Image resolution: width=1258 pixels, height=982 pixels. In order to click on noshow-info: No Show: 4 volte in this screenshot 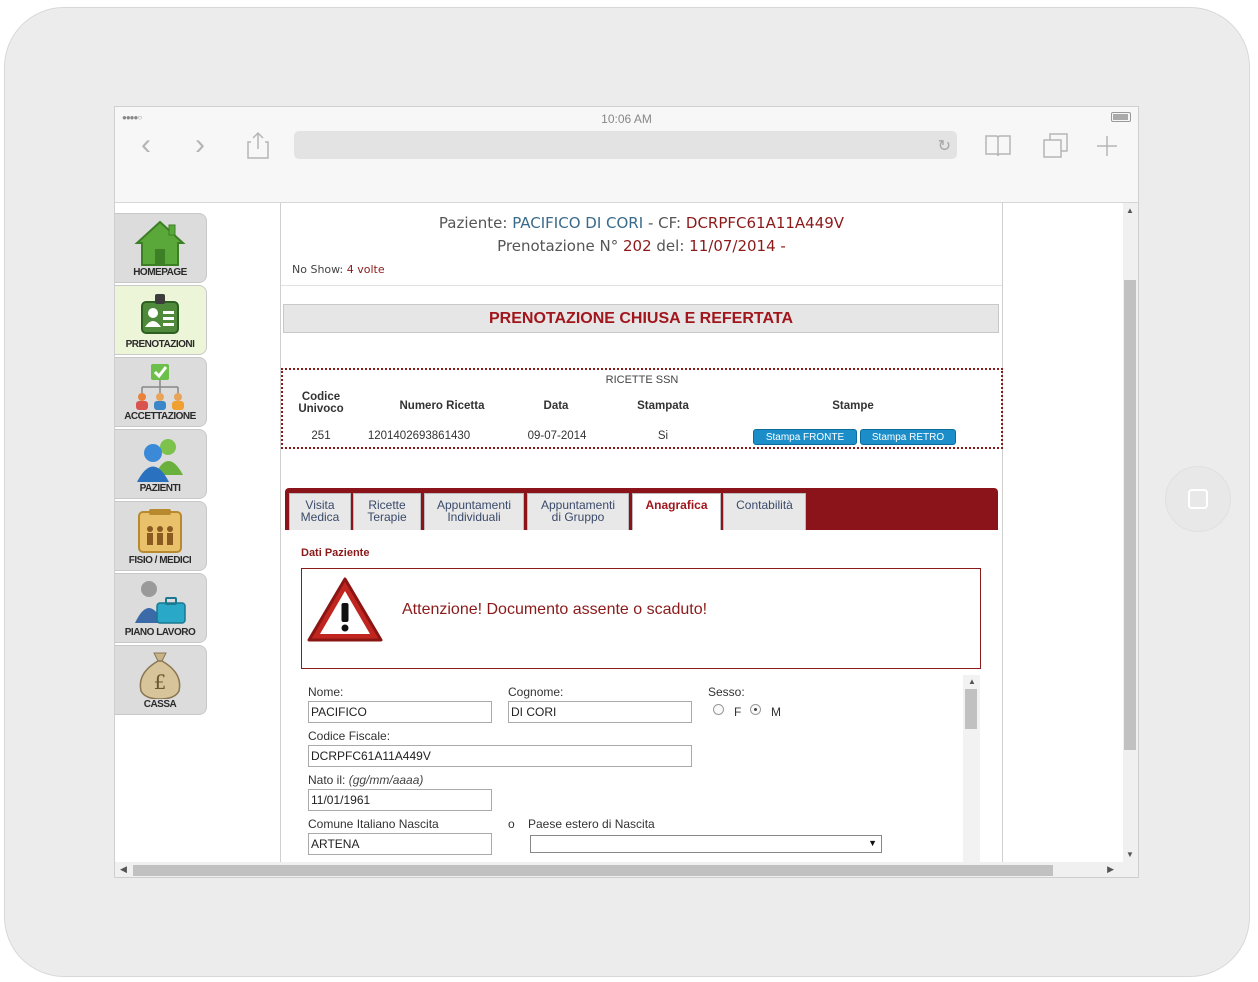, I will do `click(338, 269)`.